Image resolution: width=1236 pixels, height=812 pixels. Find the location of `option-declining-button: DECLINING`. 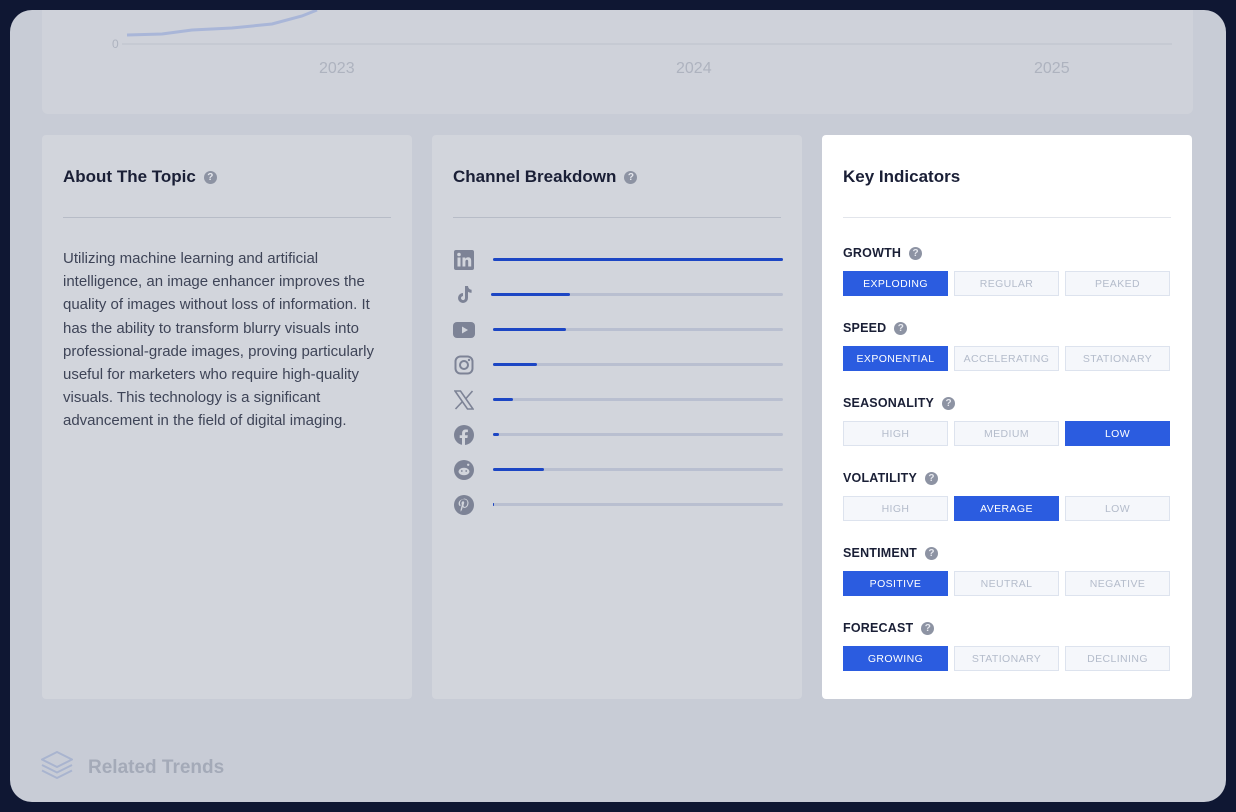

option-declining-button: DECLINING is located at coordinates (1117, 658).